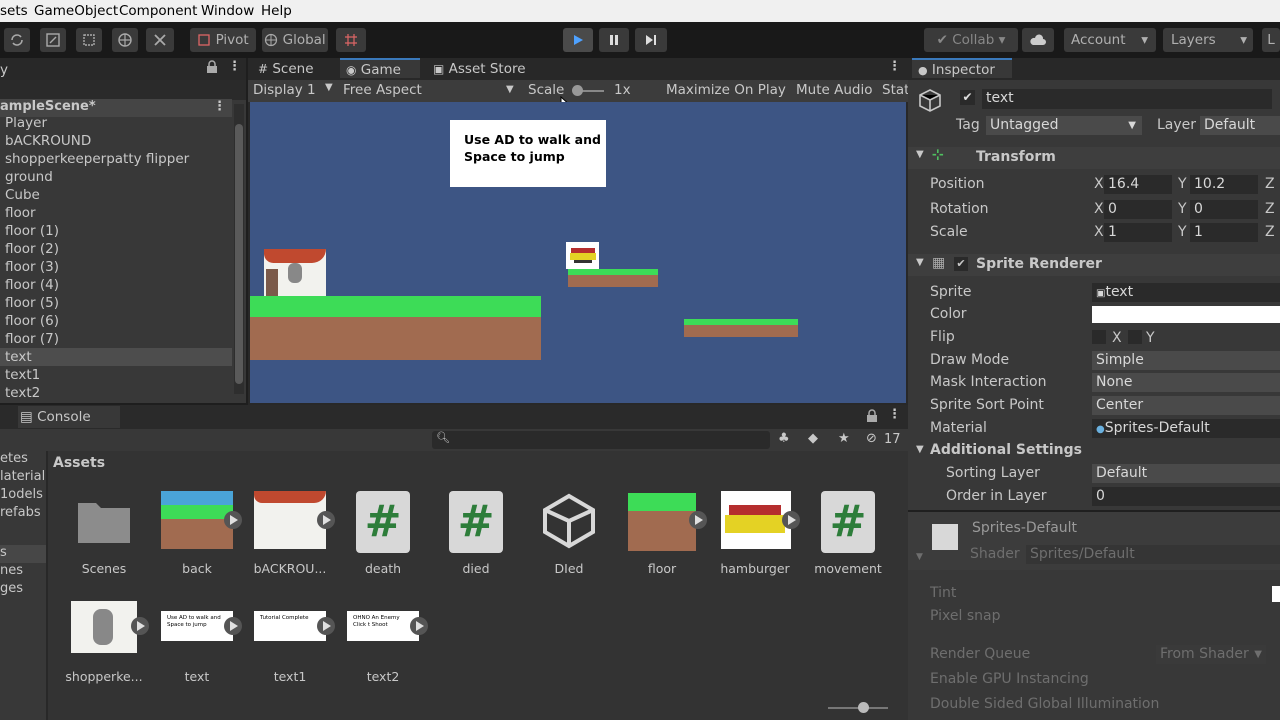 The height and width of the screenshot is (720, 1280). What do you see at coordinates (1153, 554) in the screenshot?
I see `shader-dropdown: Sprites/Default` at bounding box center [1153, 554].